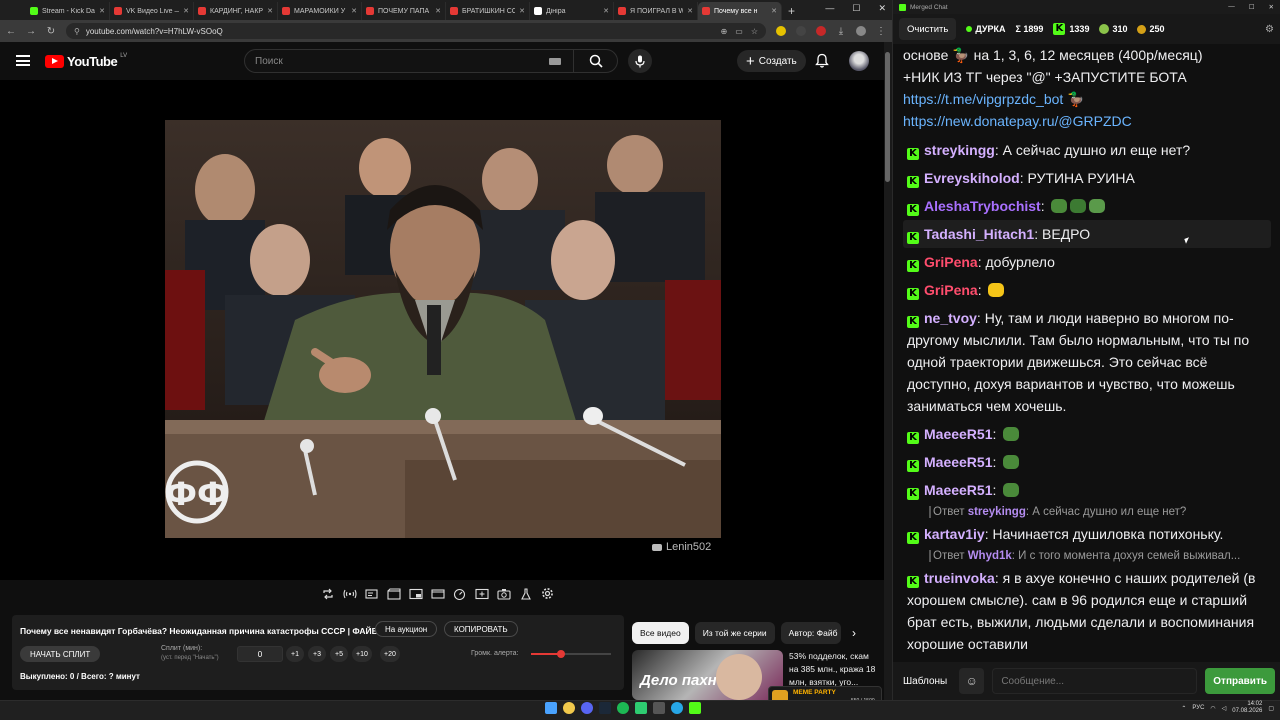 This screenshot has width=1280, height=720. Describe the element at coordinates (23, 60) in the screenshot. I see `hamburger-menu-icon` at that location.